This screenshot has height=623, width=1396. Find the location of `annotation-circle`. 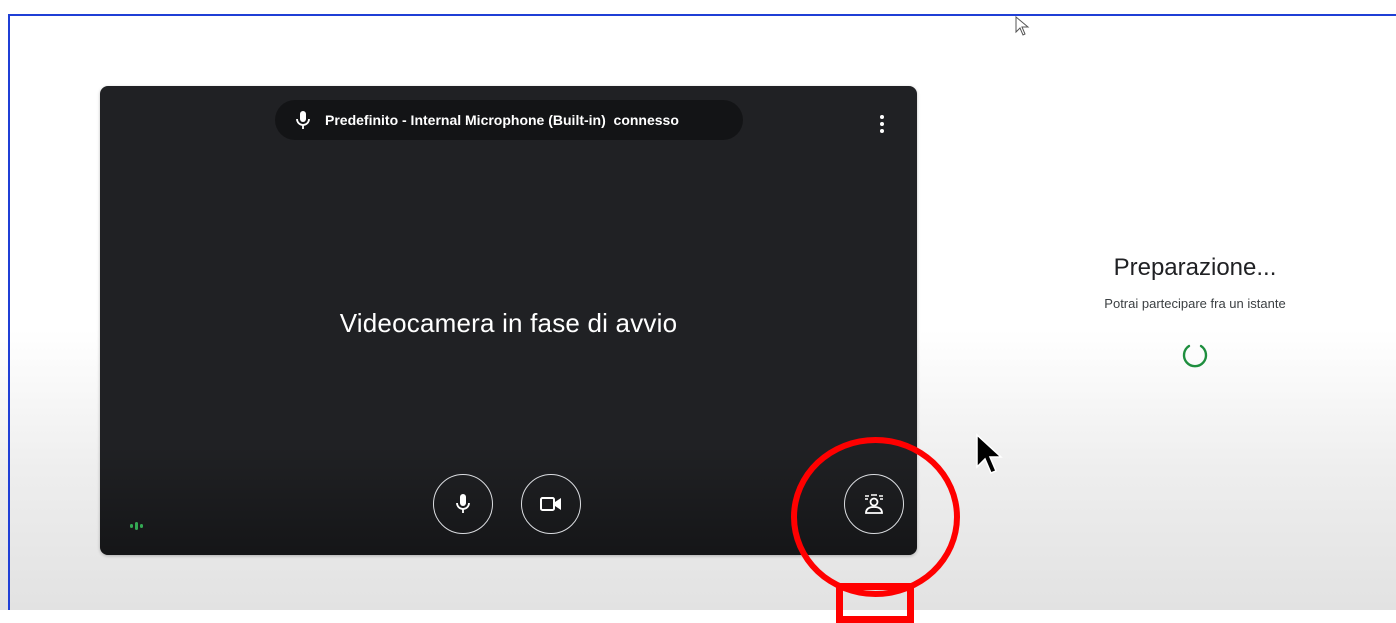

annotation-circle is located at coordinates (875, 517).